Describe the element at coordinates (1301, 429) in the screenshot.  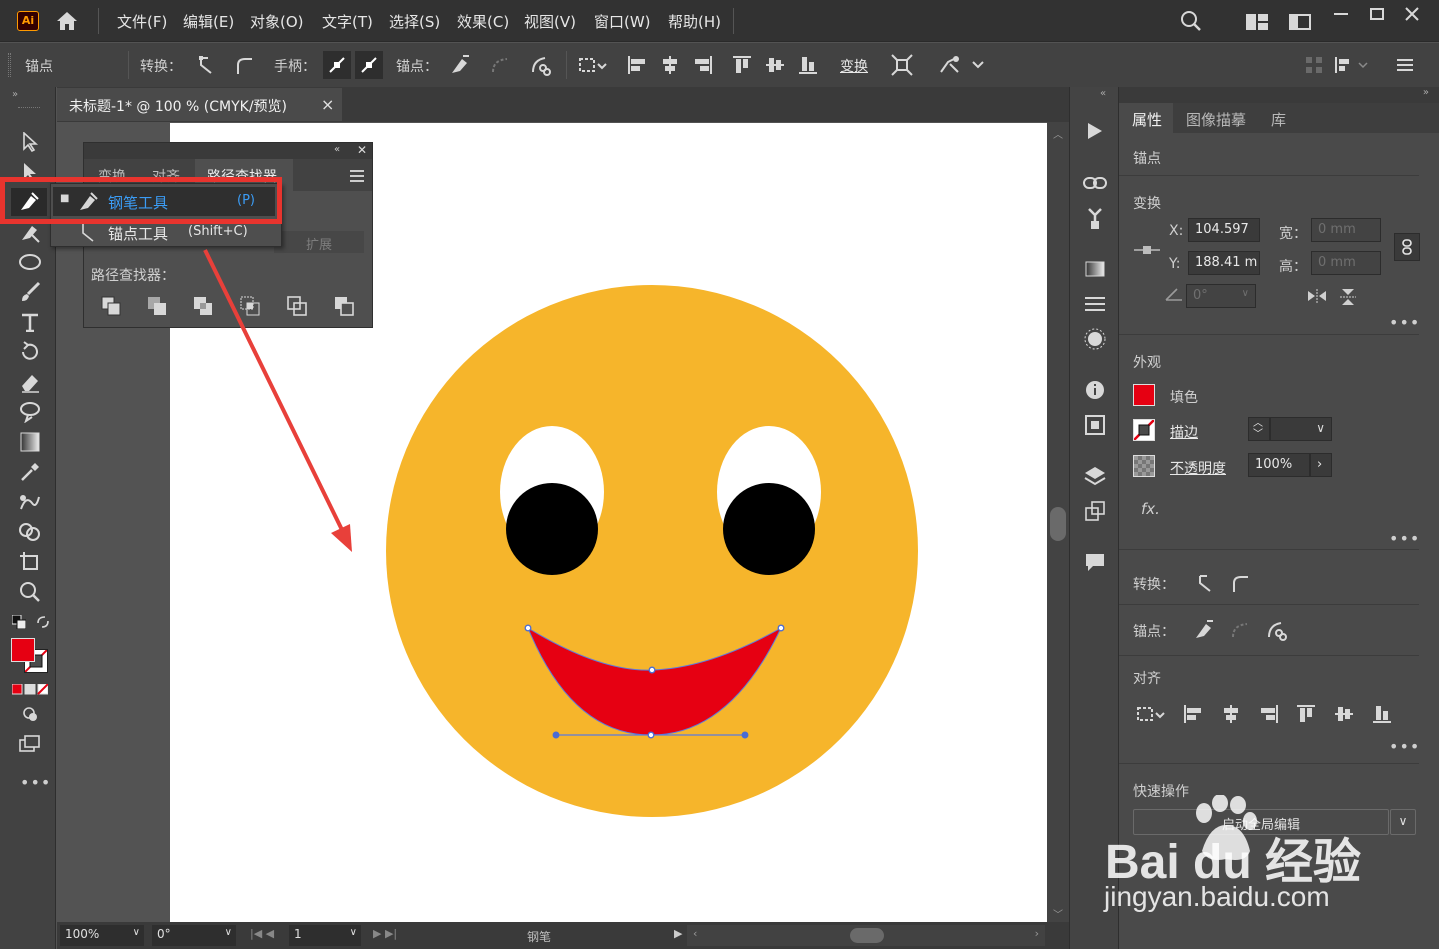
I see `stroke-weight-input: ∨` at that location.